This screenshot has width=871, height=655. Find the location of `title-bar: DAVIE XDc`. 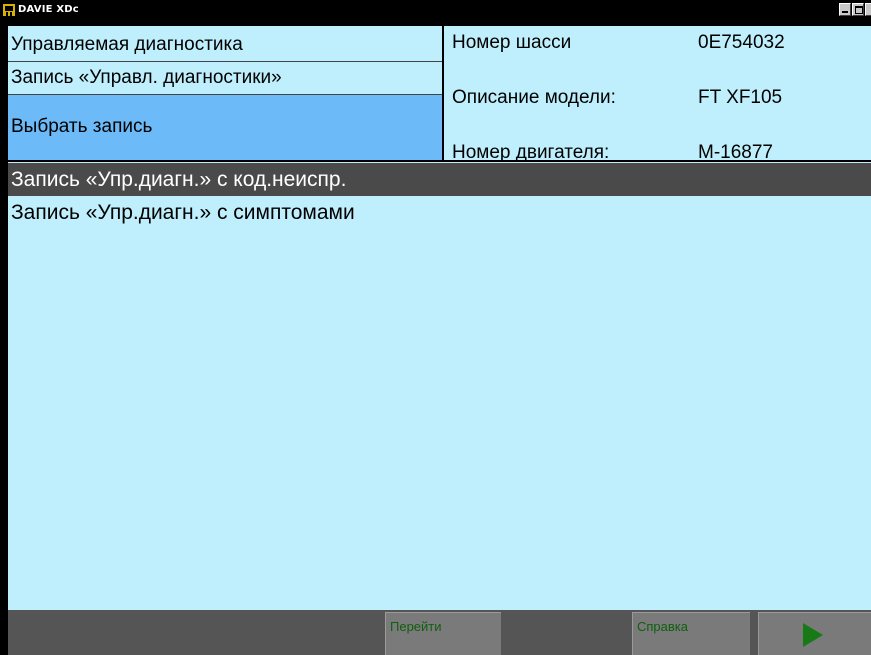

title-bar: DAVIE XDc is located at coordinates (435, 10).